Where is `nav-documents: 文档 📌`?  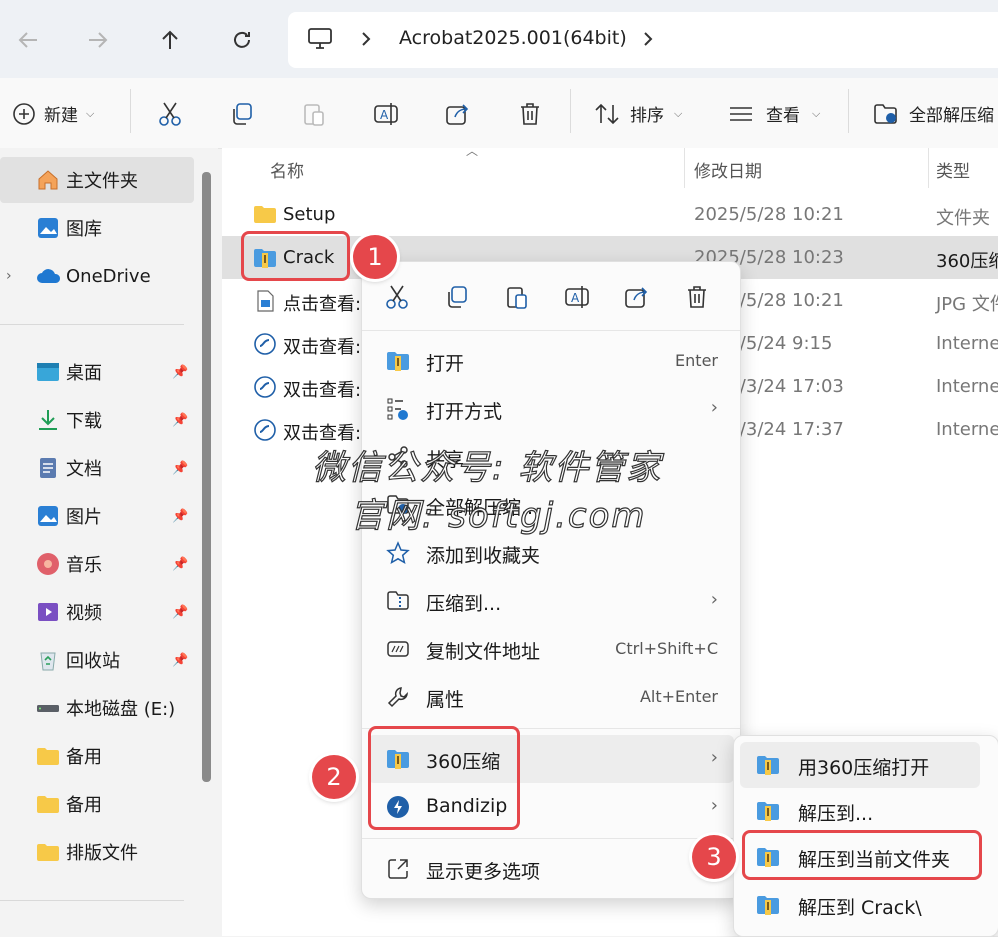
nav-documents: 文档 📌 is located at coordinates (97, 468).